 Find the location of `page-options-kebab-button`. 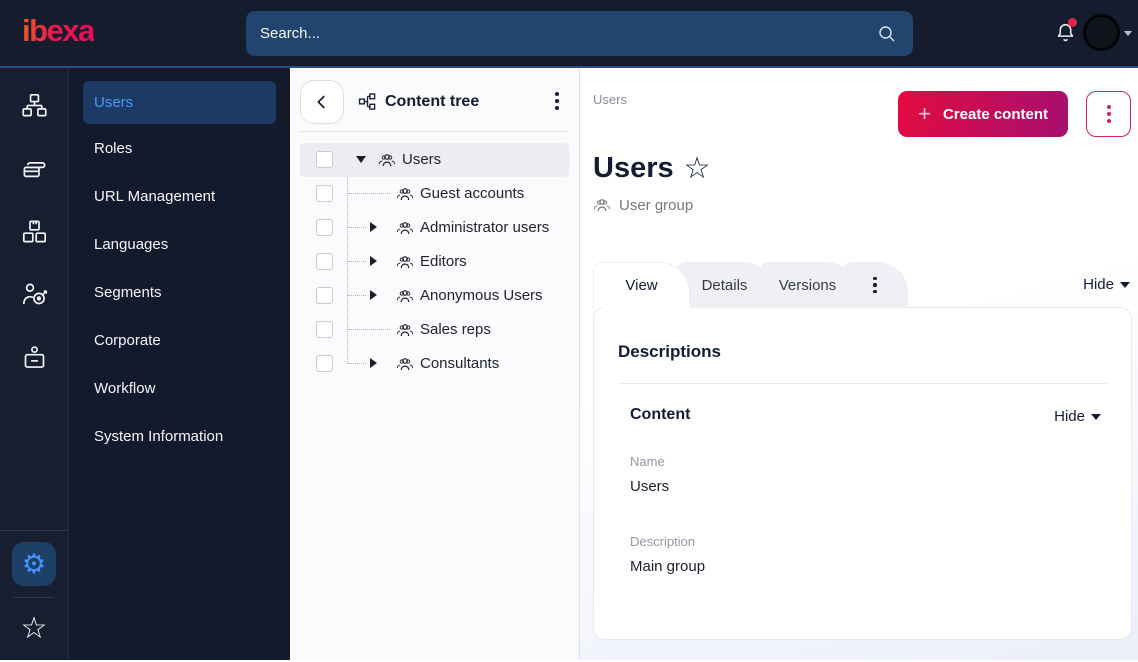

page-options-kebab-button is located at coordinates (1108, 114).